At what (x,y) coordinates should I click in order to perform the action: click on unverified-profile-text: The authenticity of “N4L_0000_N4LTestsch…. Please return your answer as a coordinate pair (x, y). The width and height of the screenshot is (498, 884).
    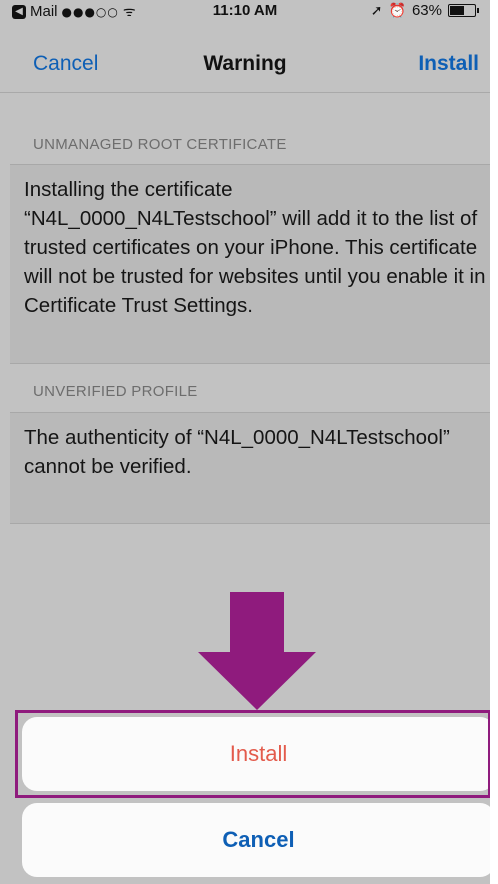
    Looking at the image, I should click on (237, 452).